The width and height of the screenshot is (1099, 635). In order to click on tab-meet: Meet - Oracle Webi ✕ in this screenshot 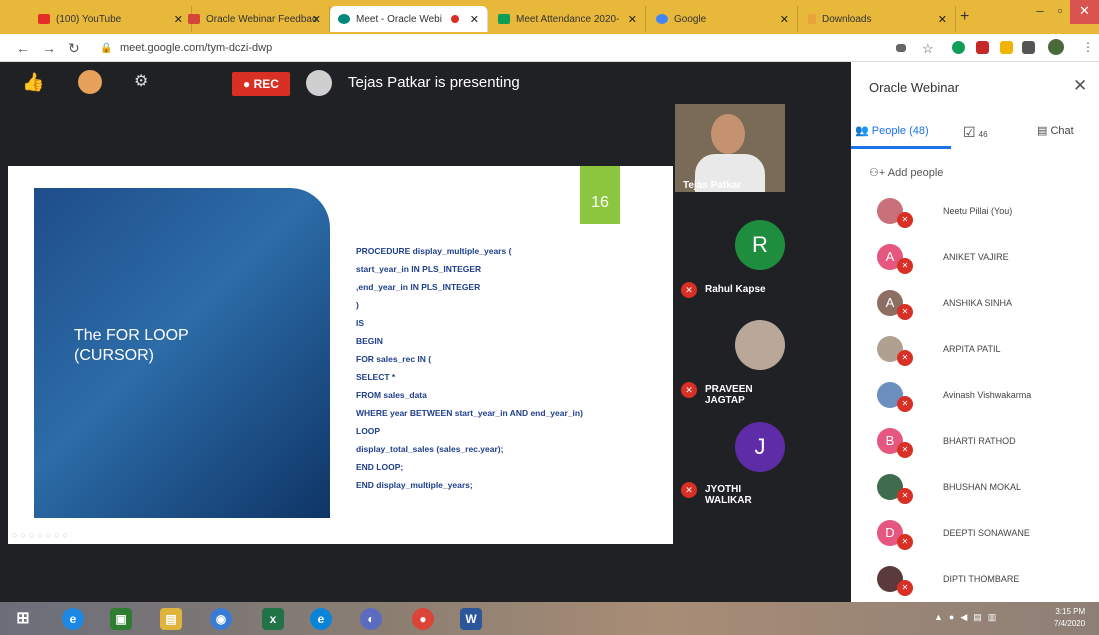, I will do `click(409, 19)`.